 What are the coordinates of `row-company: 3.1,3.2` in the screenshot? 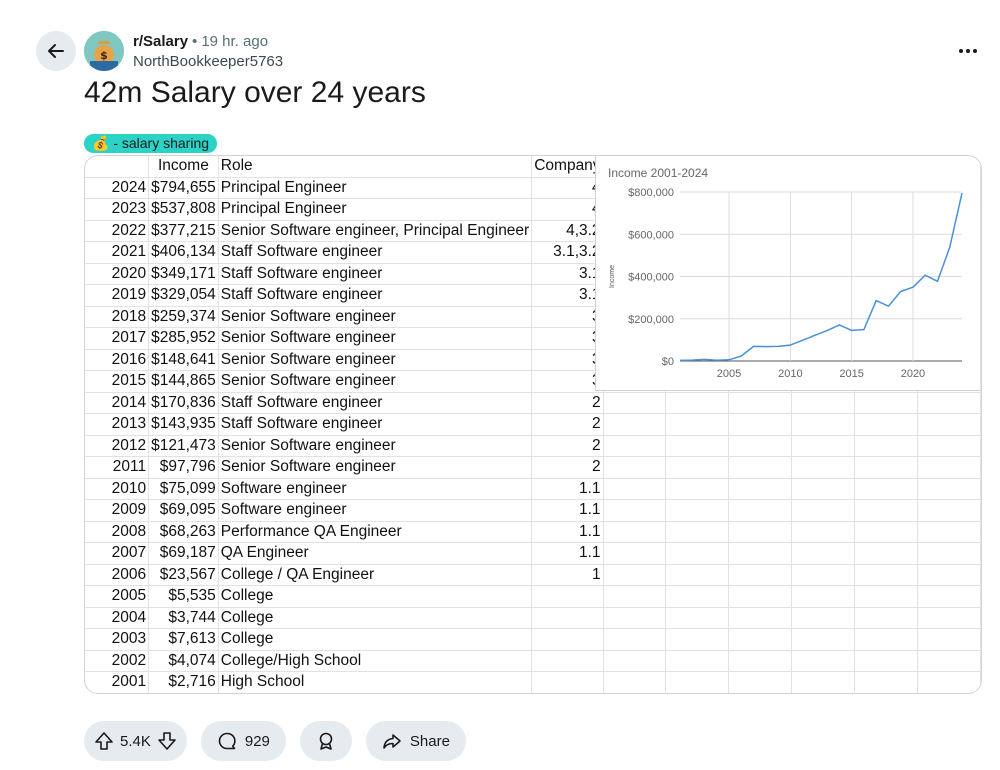 It's located at (567, 252).